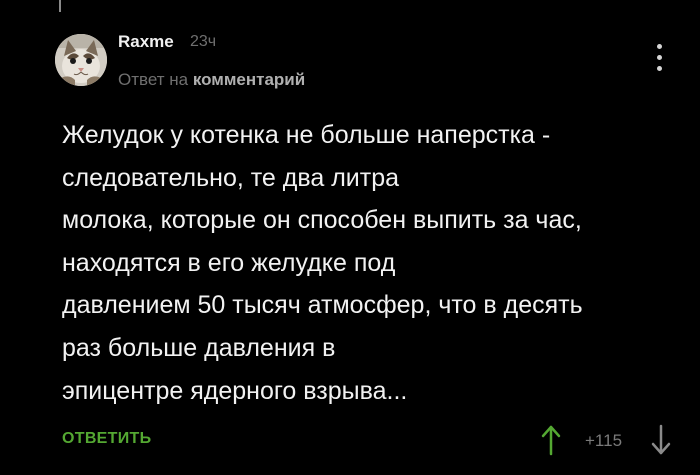 The height and width of the screenshot is (475, 700). I want to click on avatar, so click(81, 60).